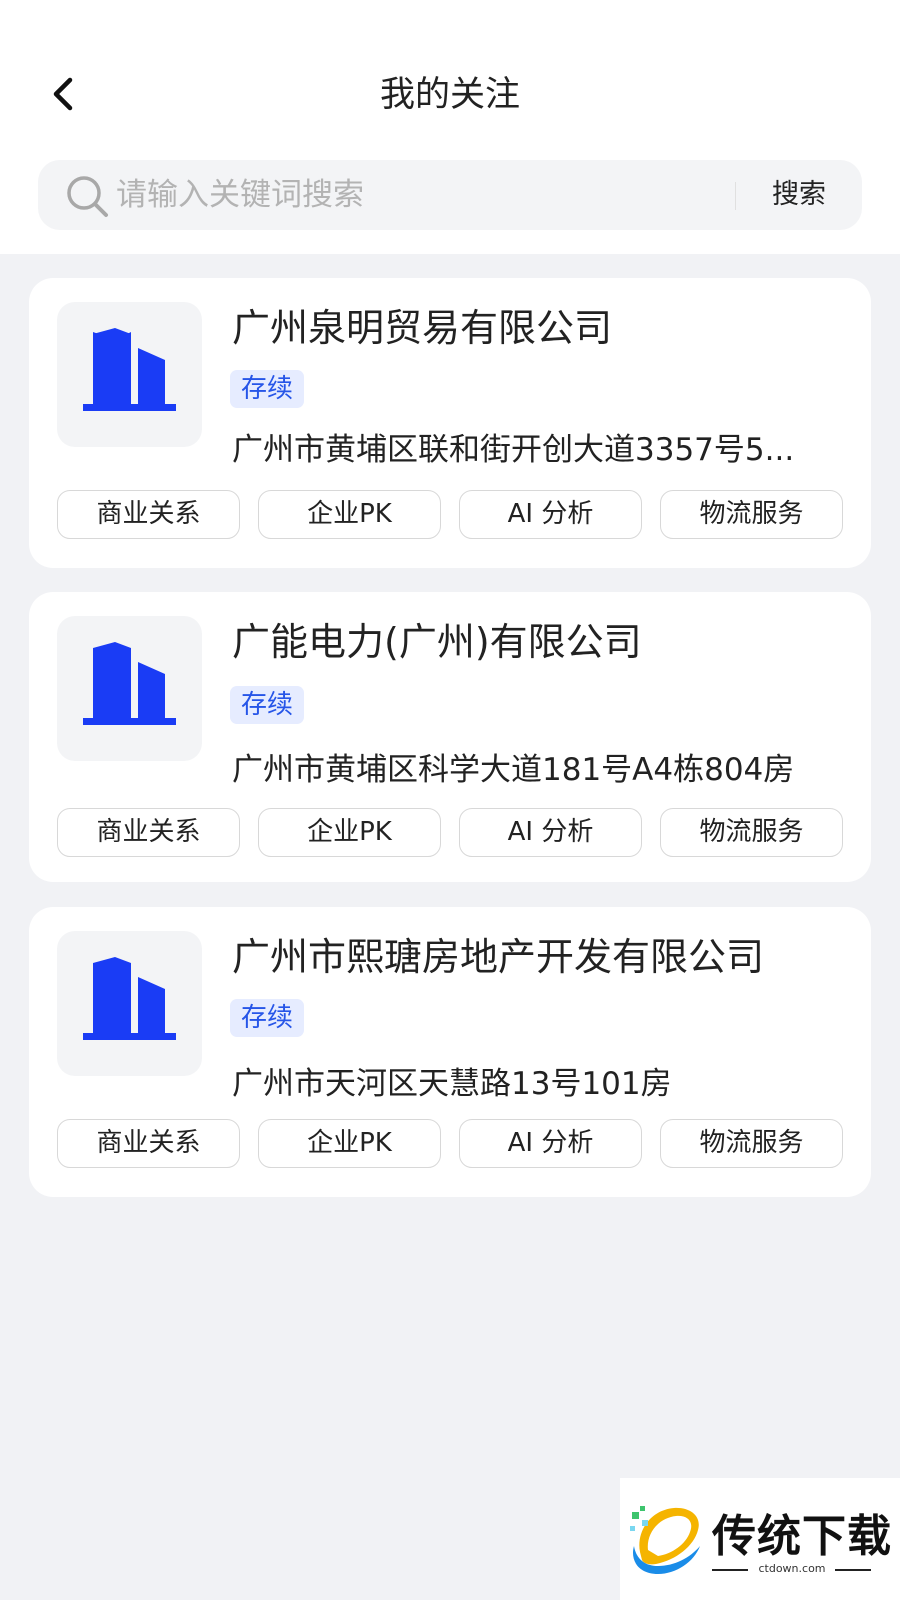  What do you see at coordinates (498, 957) in the screenshot?
I see `company-name: 广州市熙瑭房地产开发有限公司` at bounding box center [498, 957].